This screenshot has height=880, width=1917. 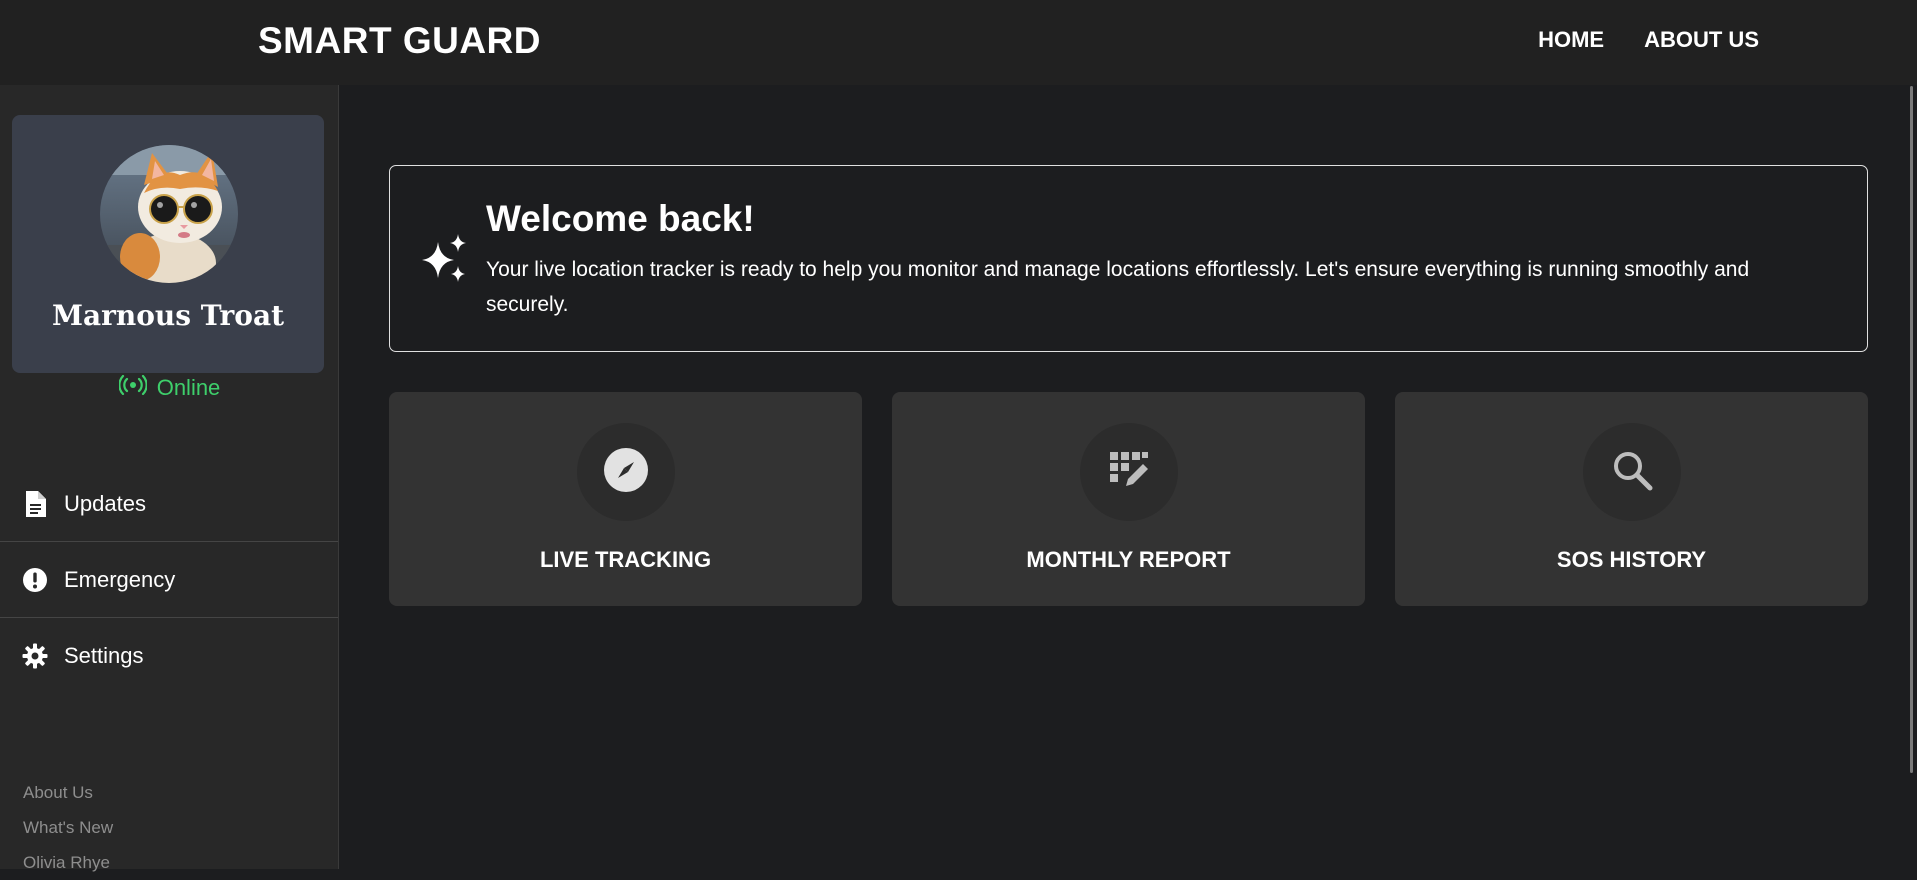 I want to click on nav-about-us-link: ABOUT US, so click(x=1701, y=40).